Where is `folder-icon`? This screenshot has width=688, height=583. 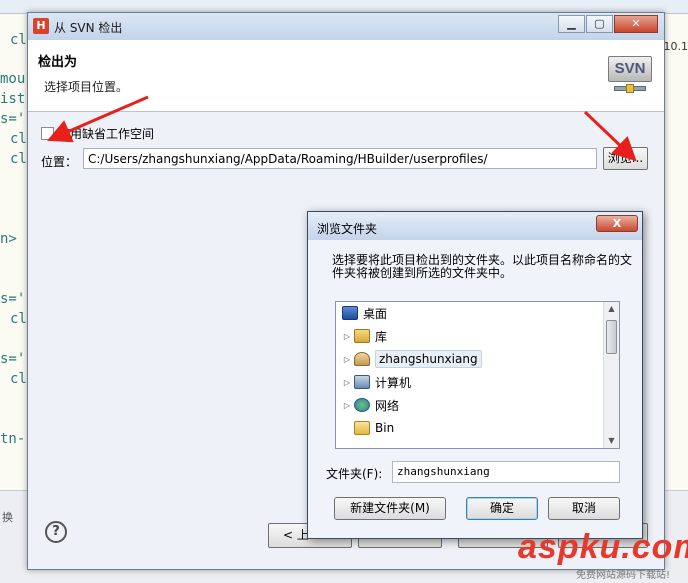 folder-icon is located at coordinates (362, 428).